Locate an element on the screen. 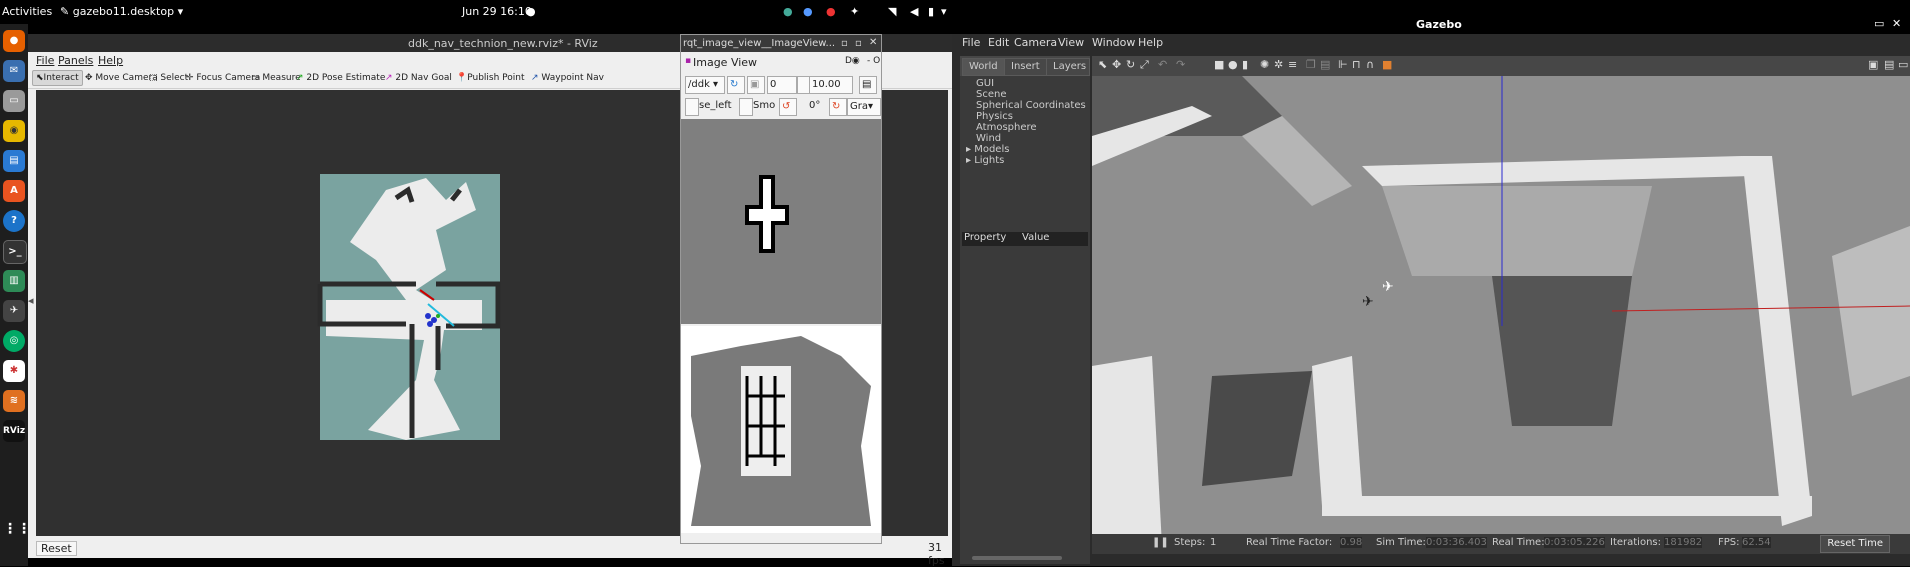 The height and width of the screenshot is (567, 1910). point-light-icon: ✺ is located at coordinates (1264, 64).